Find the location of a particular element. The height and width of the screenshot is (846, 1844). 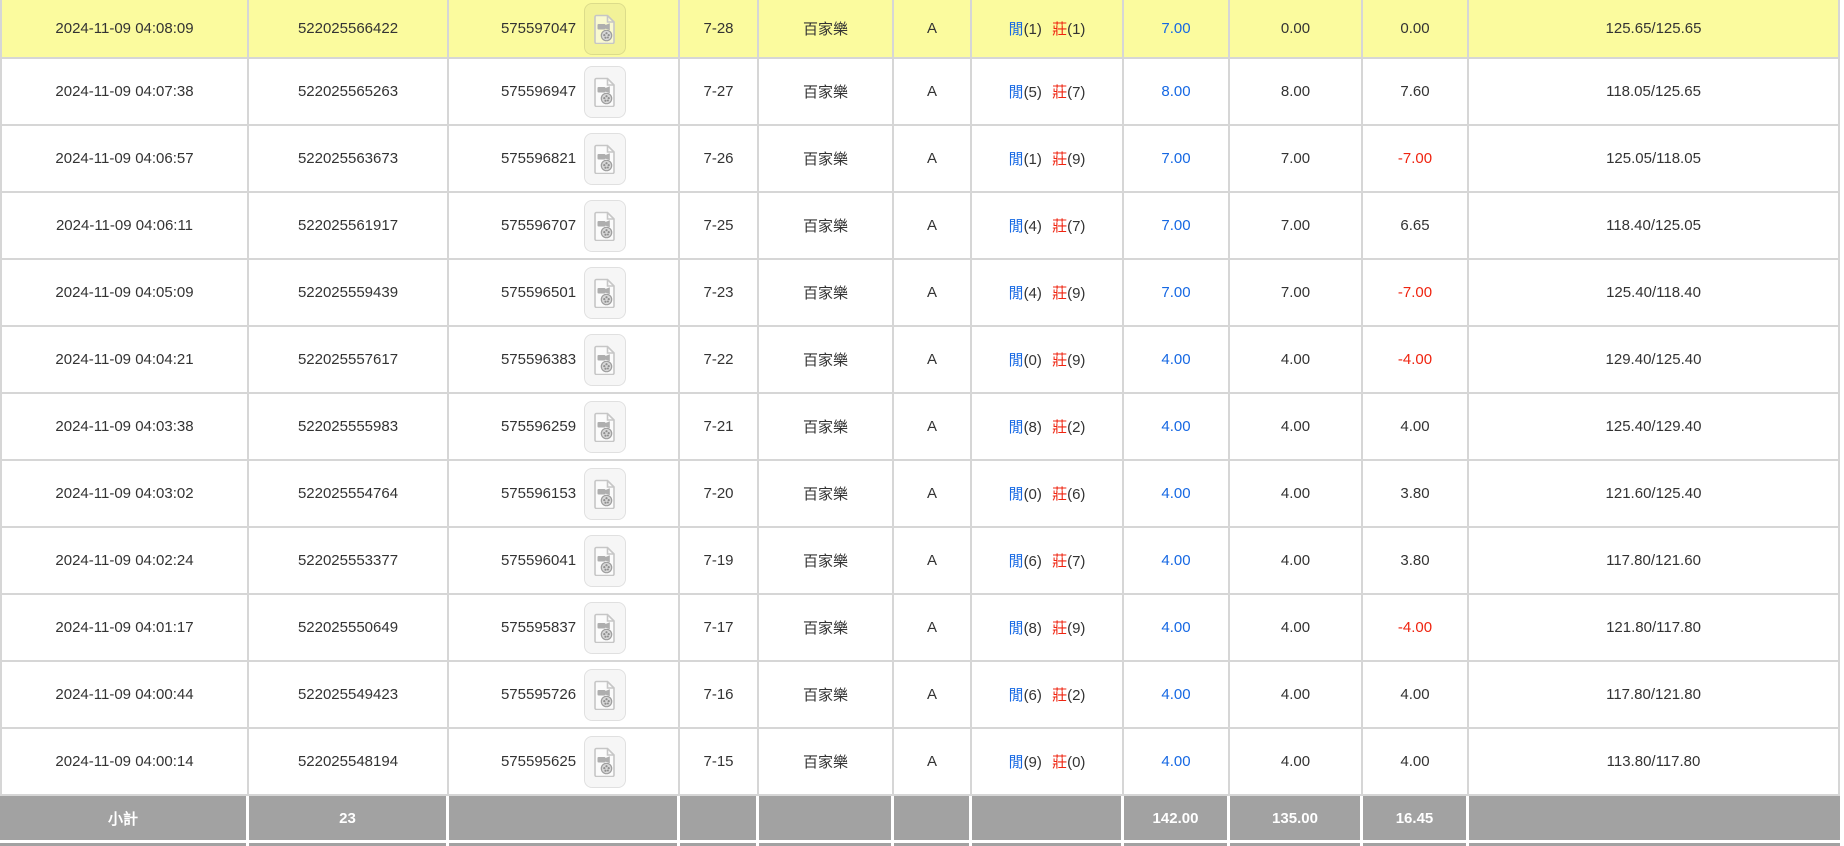

round-number: 7-21 is located at coordinates (719, 427).